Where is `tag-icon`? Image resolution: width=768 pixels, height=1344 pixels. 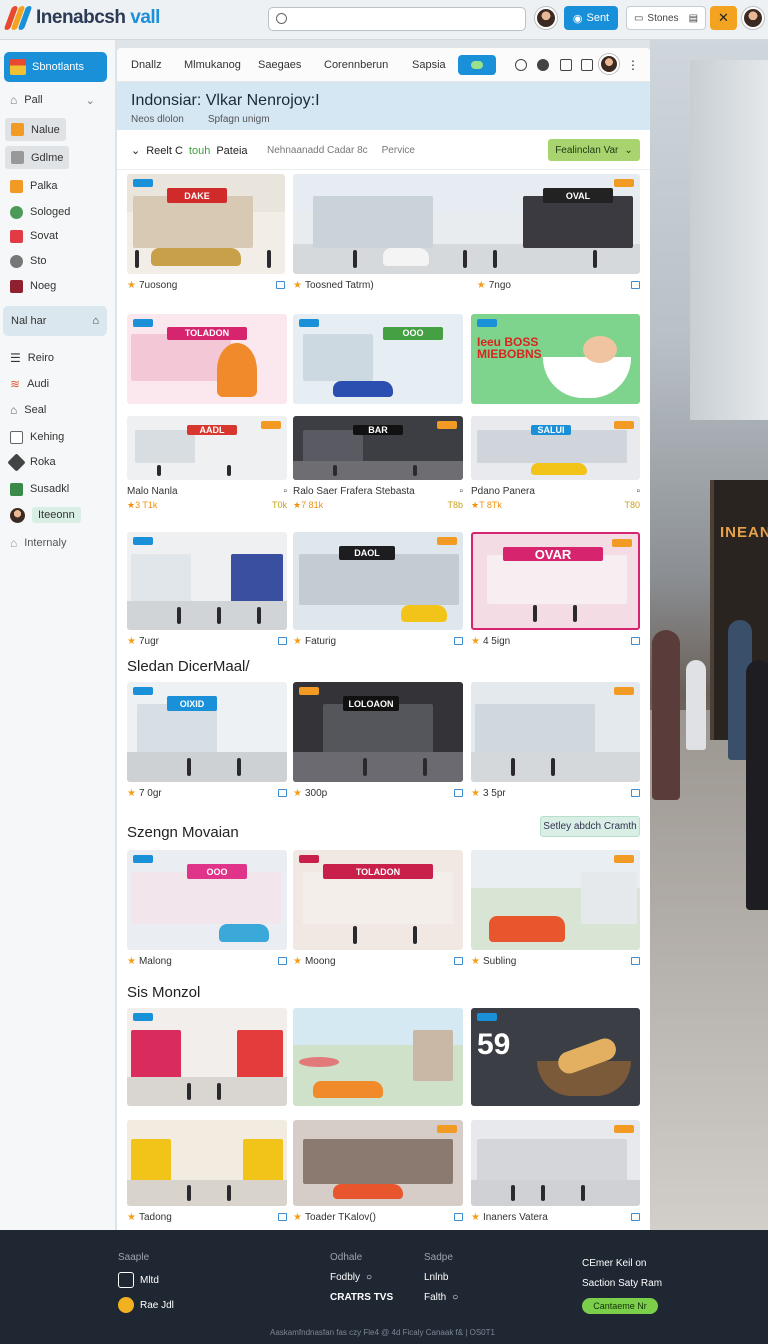 tag-icon is located at coordinates (16, 462).